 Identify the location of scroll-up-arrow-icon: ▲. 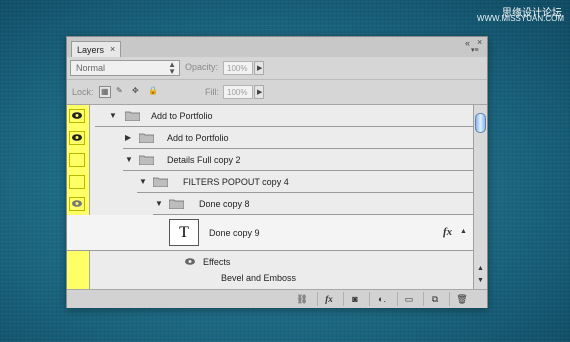
(480, 268).